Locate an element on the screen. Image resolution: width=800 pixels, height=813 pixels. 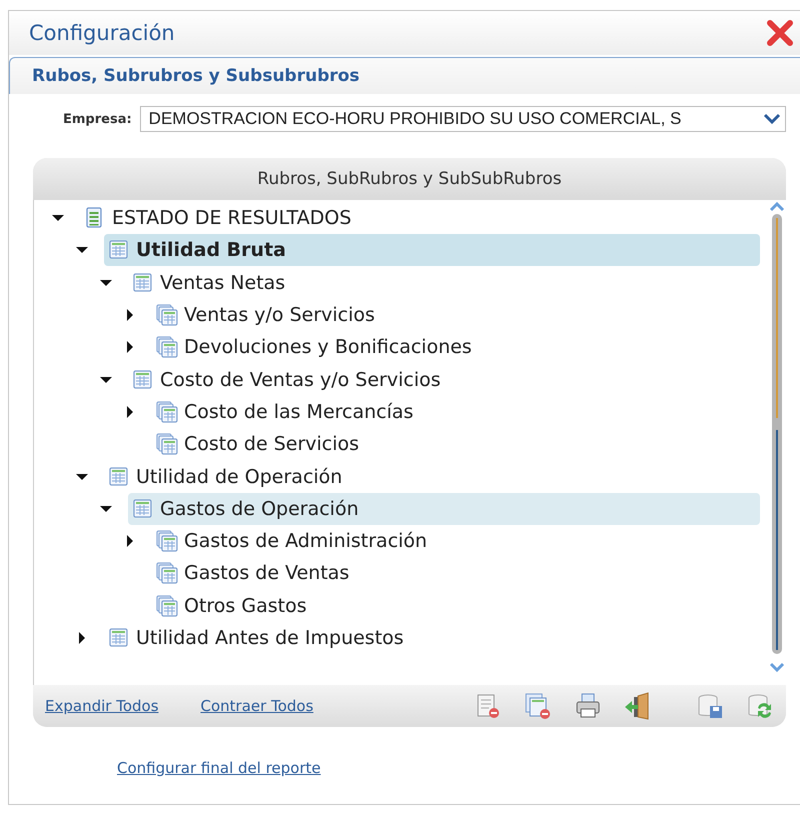
tree-item: Gastos de Administración is located at coordinates (456, 541).